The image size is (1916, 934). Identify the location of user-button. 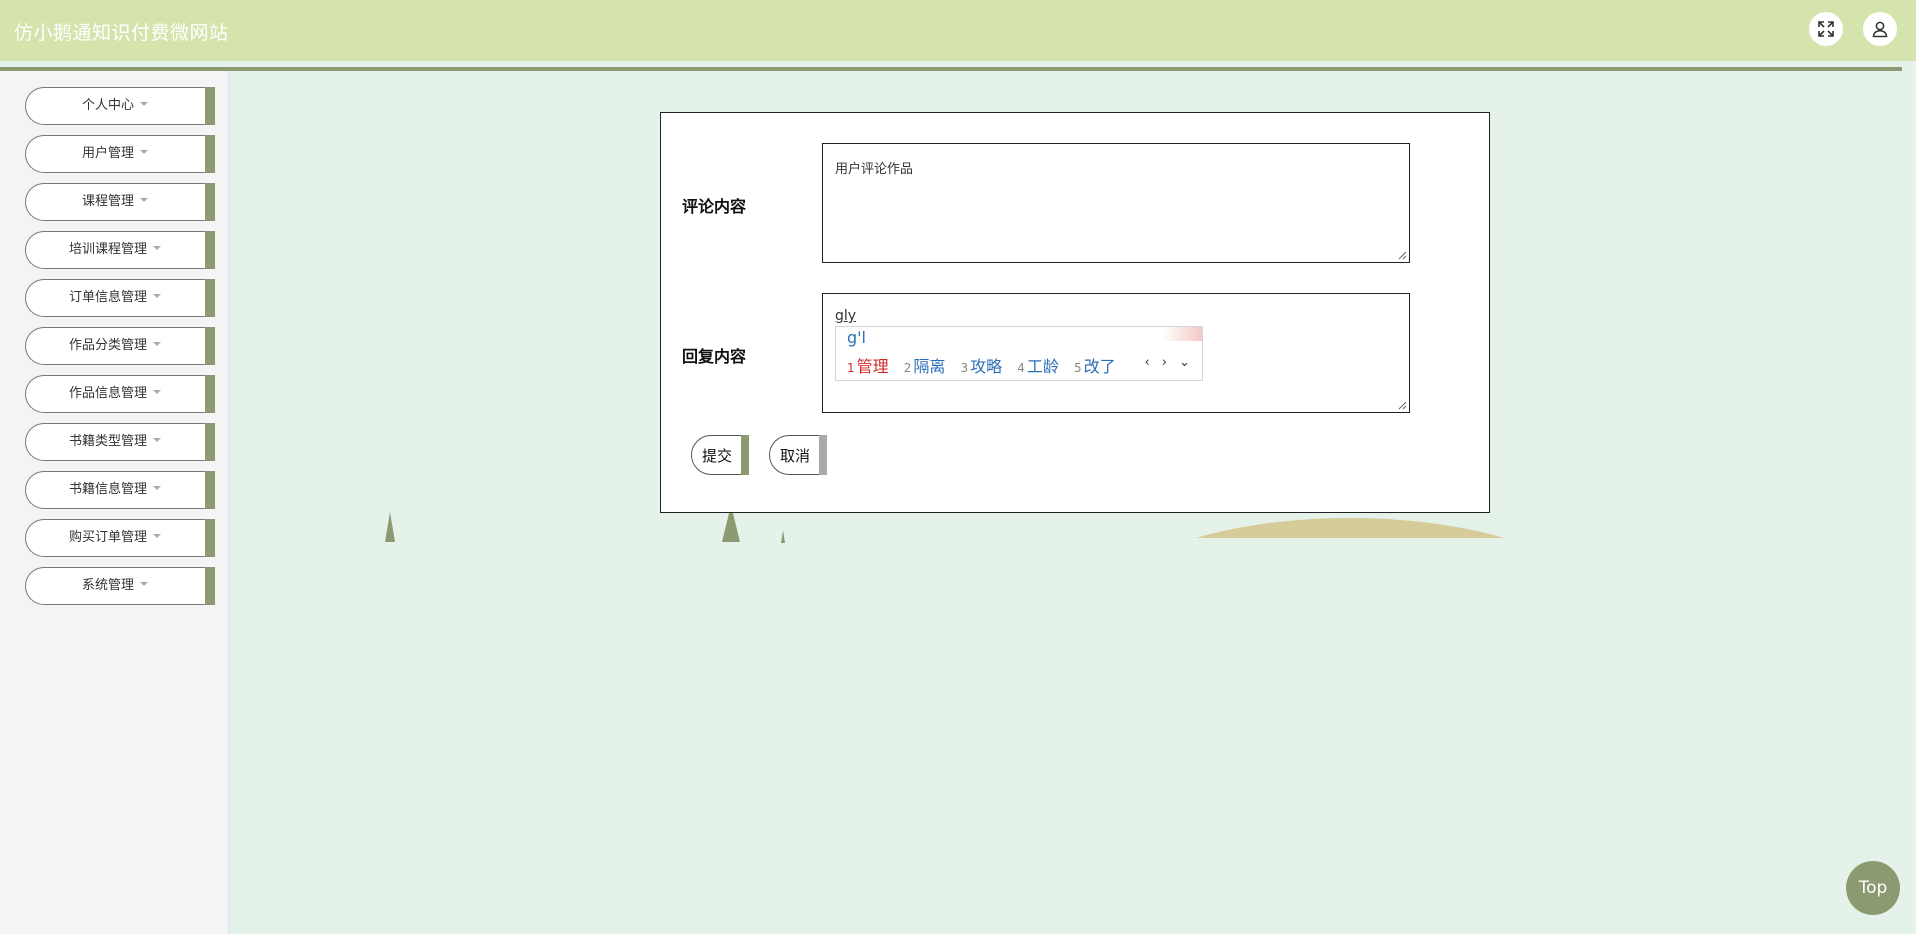
(1880, 29).